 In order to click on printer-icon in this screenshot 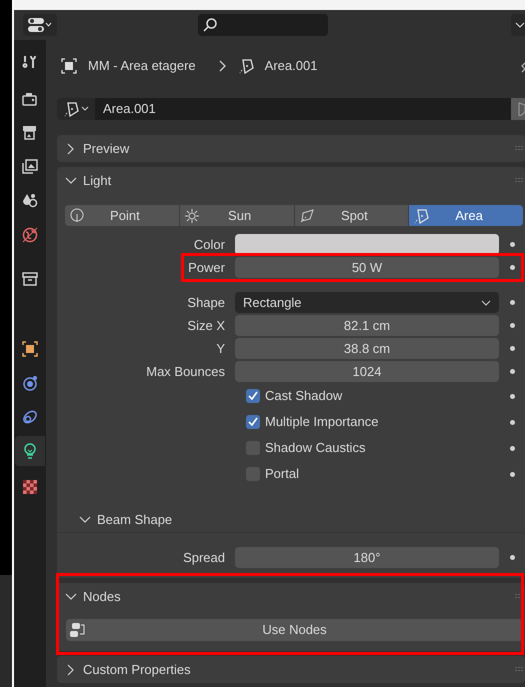, I will do `click(30, 133)`.